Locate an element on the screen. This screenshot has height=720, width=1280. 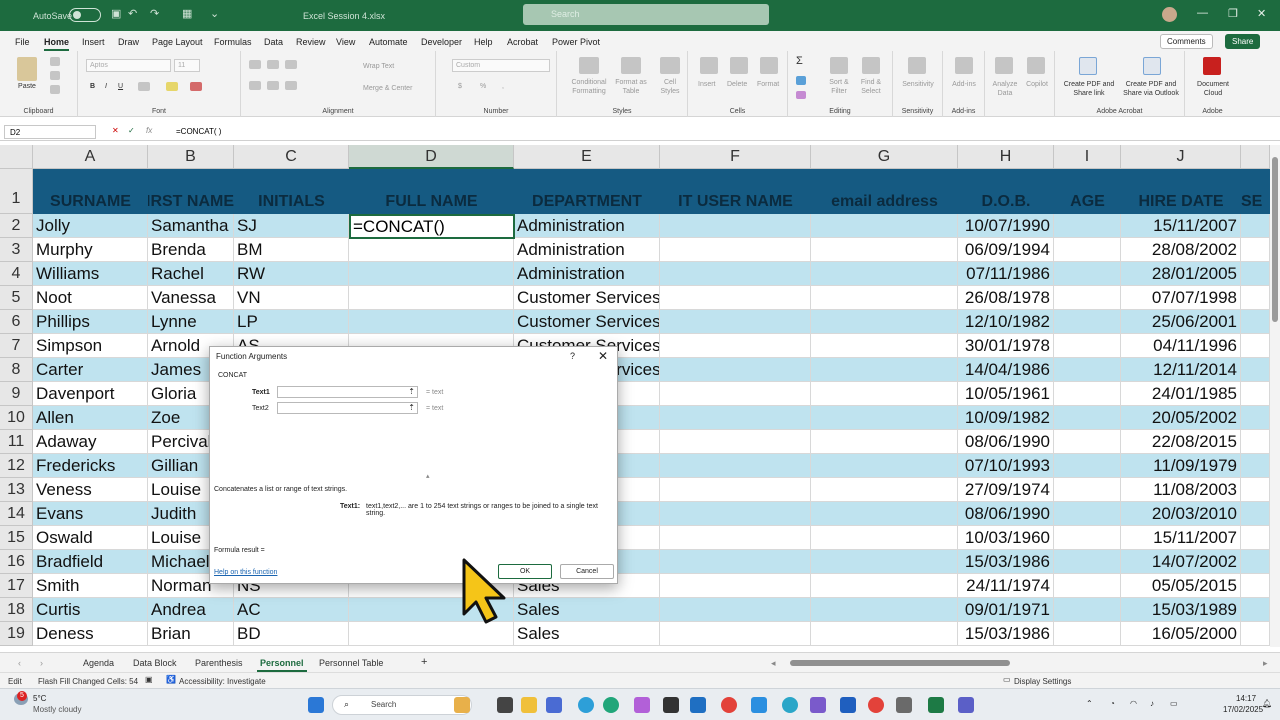
dob-cell: 10/03/1960 is located at coordinates (1006, 538).